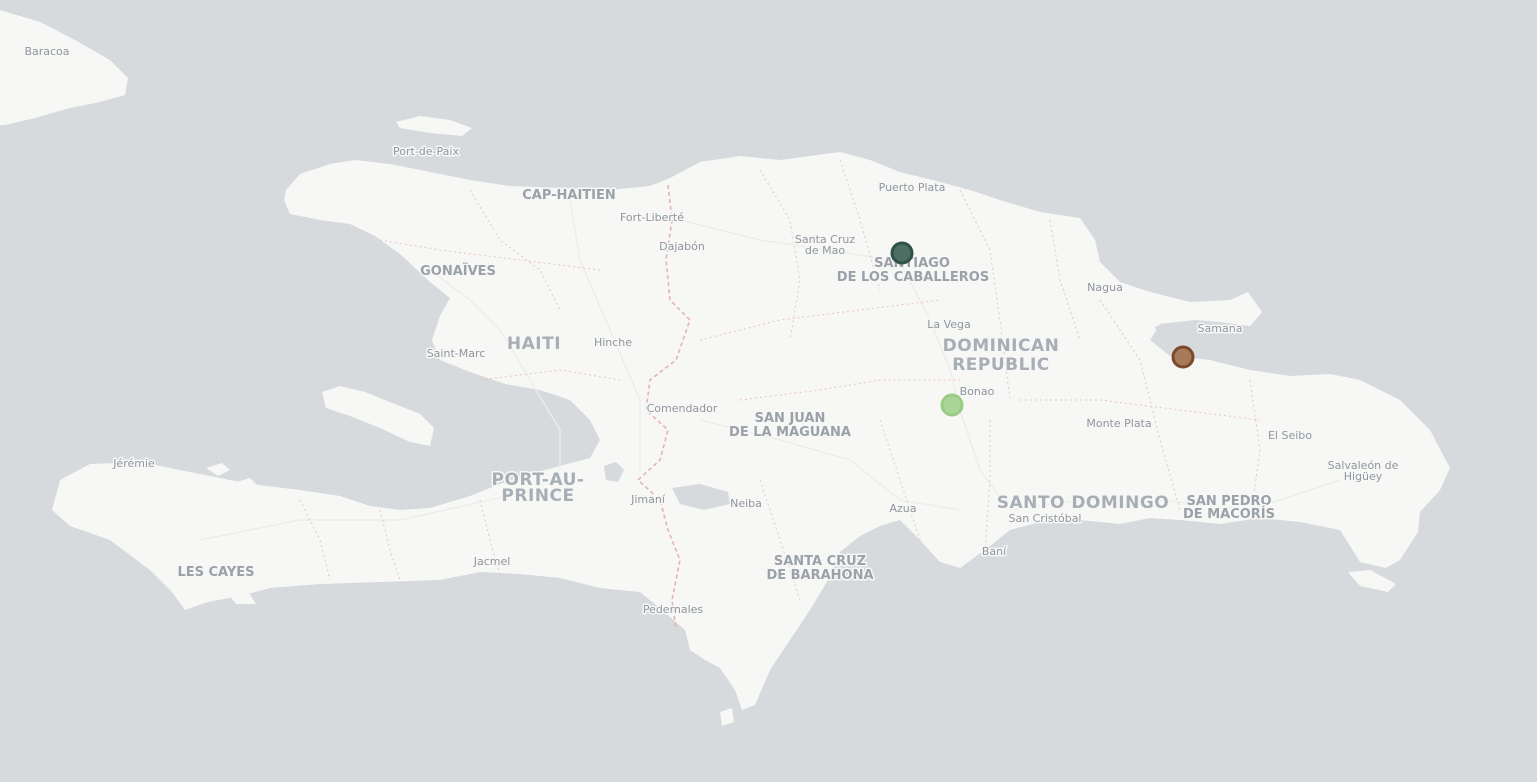  I want to click on city-label: Azua, so click(902, 508).